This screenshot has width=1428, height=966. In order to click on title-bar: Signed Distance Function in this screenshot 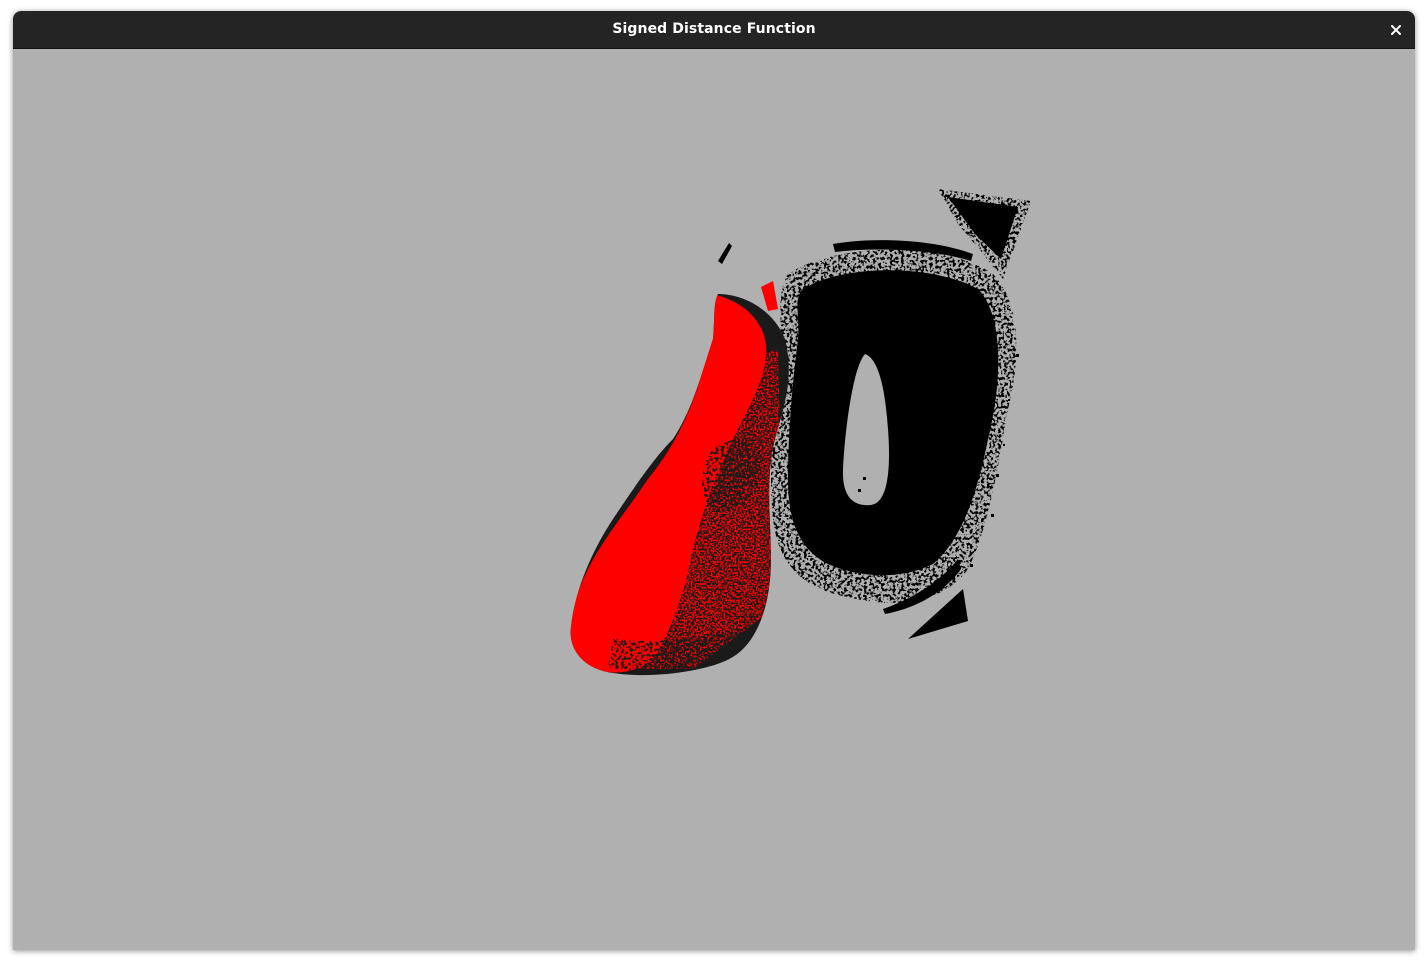, I will do `click(714, 30)`.